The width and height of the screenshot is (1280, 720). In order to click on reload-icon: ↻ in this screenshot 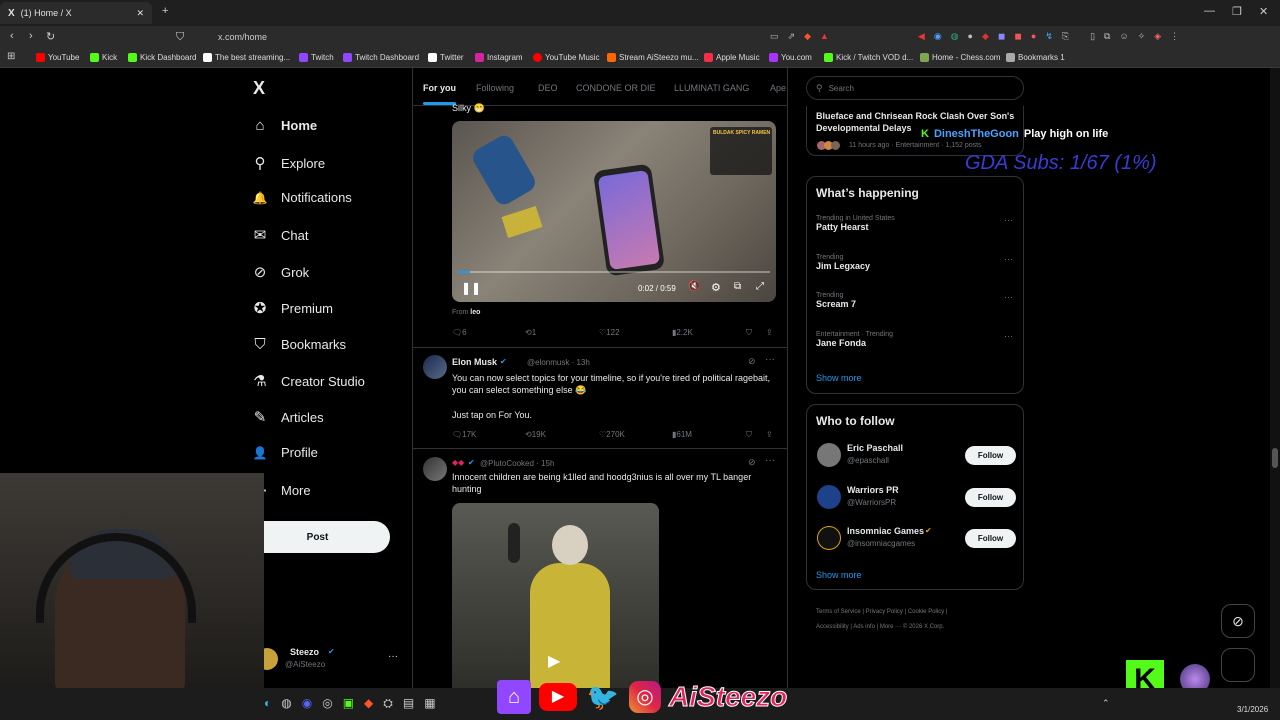, I will do `click(50, 36)`.